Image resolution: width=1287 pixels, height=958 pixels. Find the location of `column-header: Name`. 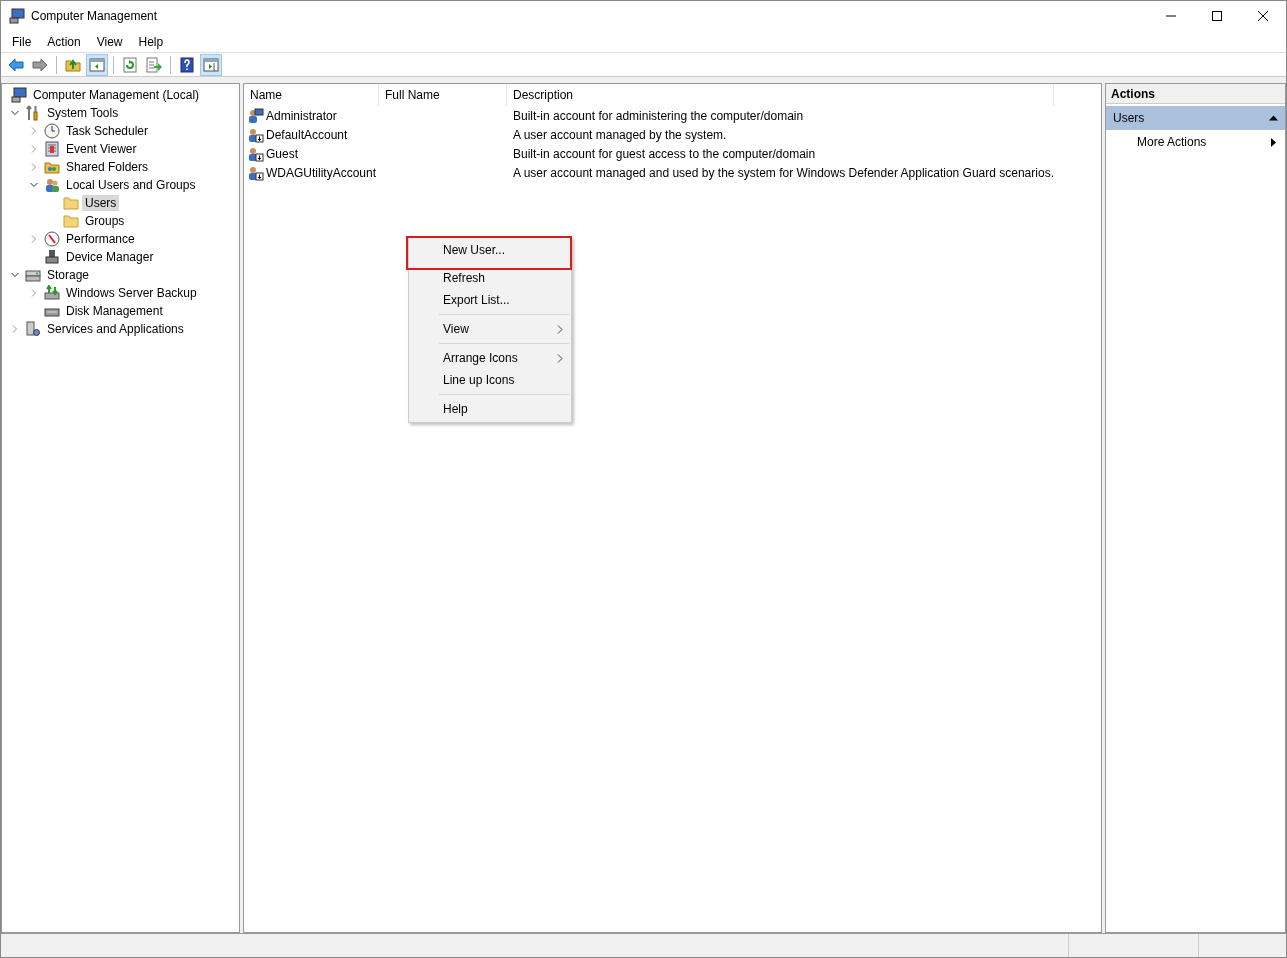

column-header: Name is located at coordinates (311, 95).